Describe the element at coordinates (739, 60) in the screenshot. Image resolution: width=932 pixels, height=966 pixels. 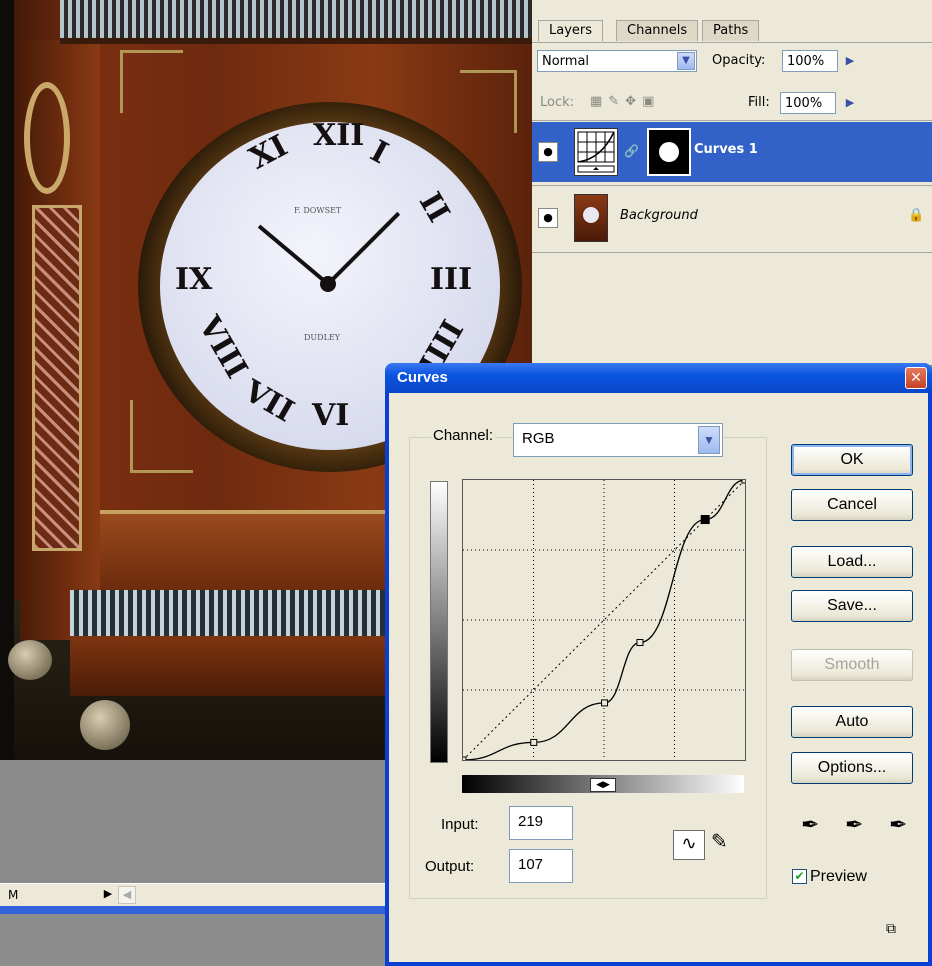
I see `opacity-label: Opacity:` at that location.